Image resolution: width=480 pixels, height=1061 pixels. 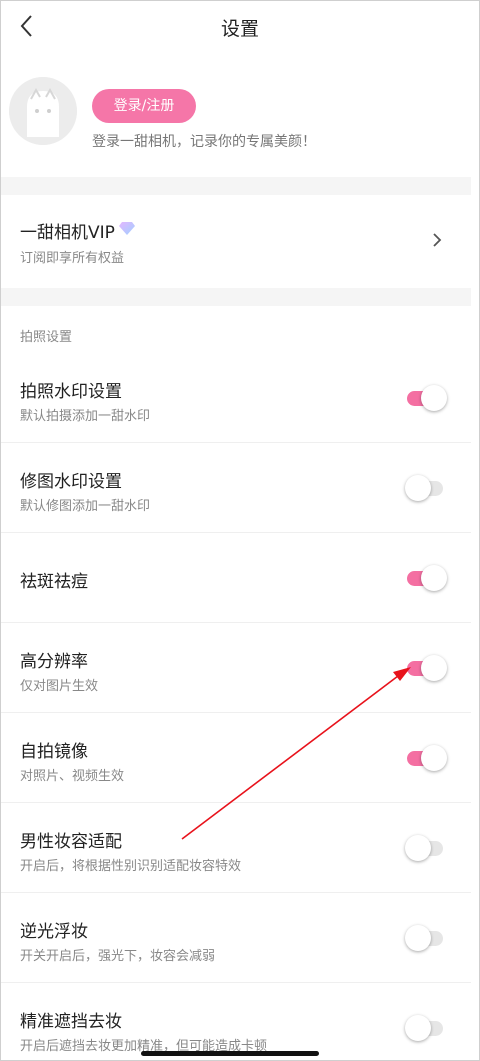 What do you see at coordinates (236, 938) in the screenshot?
I see `setting-row: 逆光浮妆开关开启后，强光下，妆容会减弱` at bounding box center [236, 938].